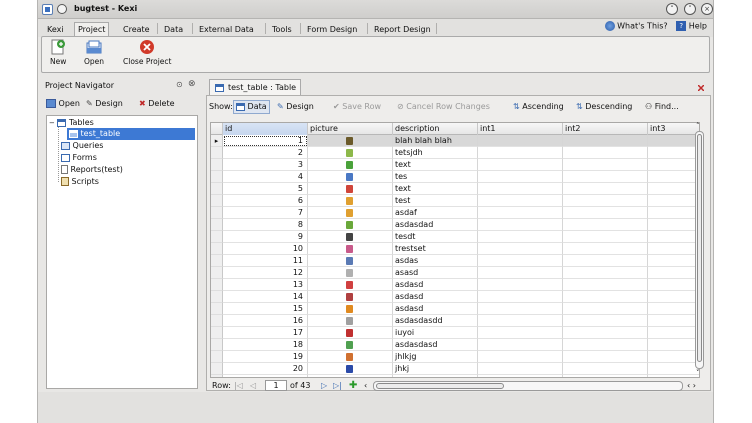  I want to click on description-cell: tesdt, so click(435, 237).